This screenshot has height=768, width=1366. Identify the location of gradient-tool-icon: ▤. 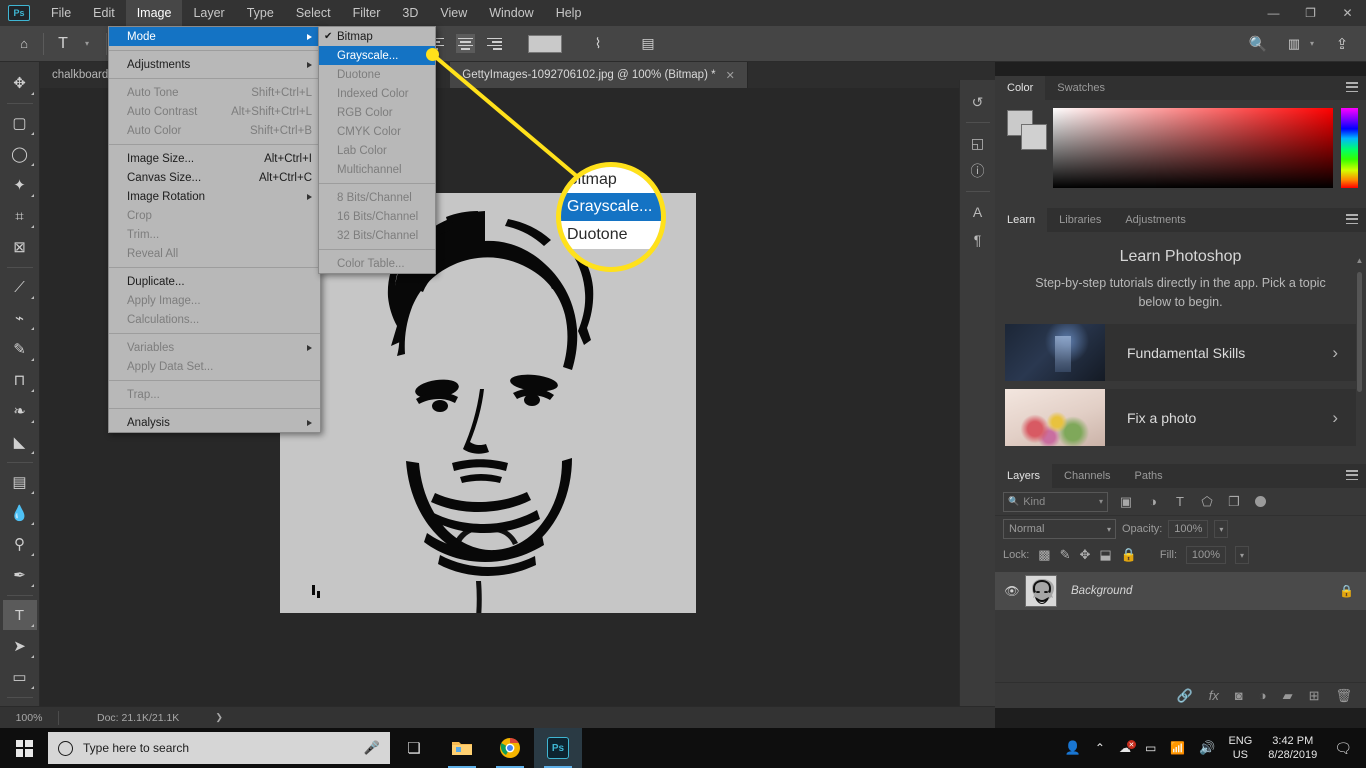
(20, 482).